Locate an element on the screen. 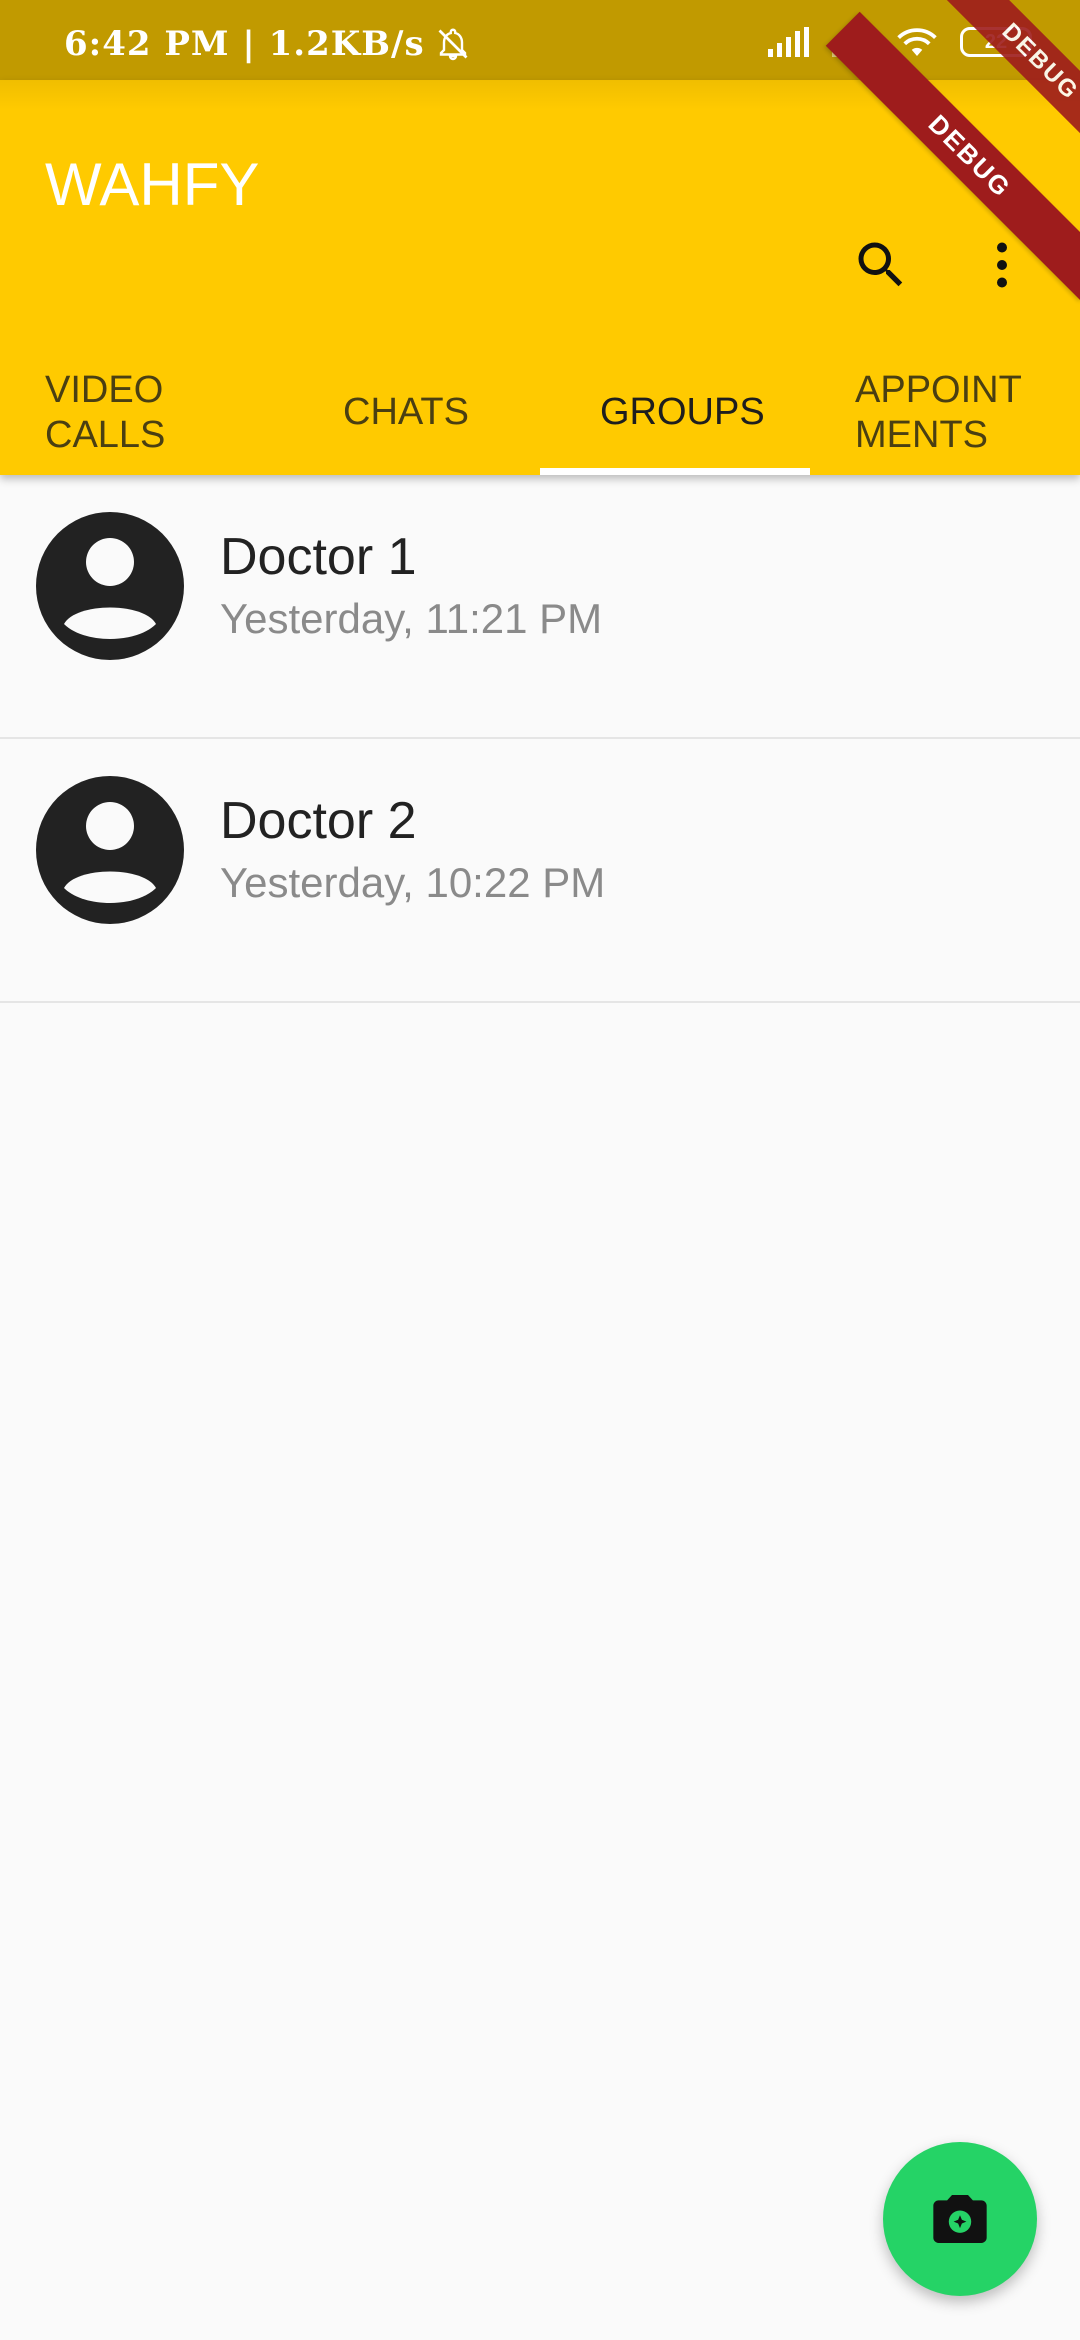 This screenshot has width=1080, height=2340. tab-indicator is located at coordinates (675, 471).